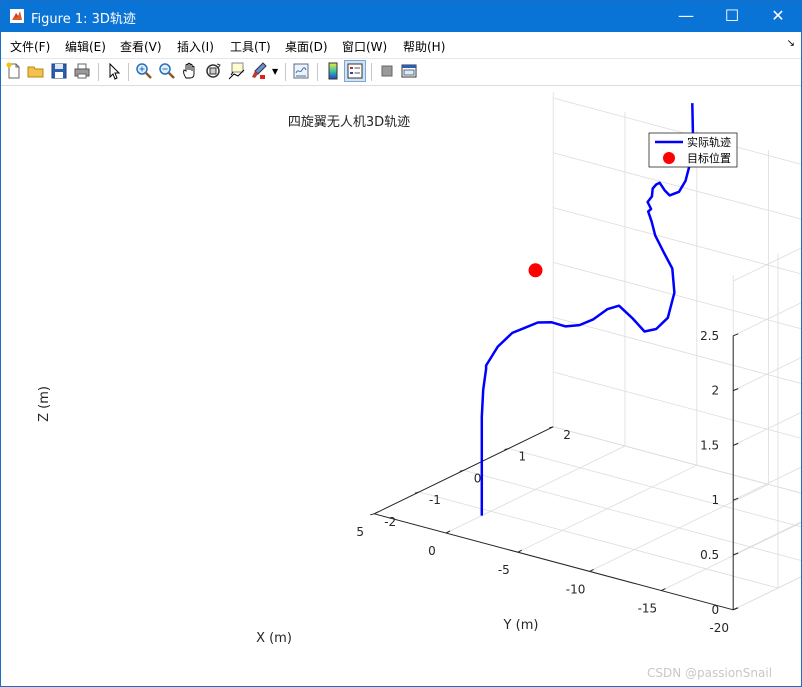 The height and width of the screenshot is (687, 802). Describe the element at coordinates (141, 46) in the screenshot. I see `menu-view: 查看(V)` at that location.